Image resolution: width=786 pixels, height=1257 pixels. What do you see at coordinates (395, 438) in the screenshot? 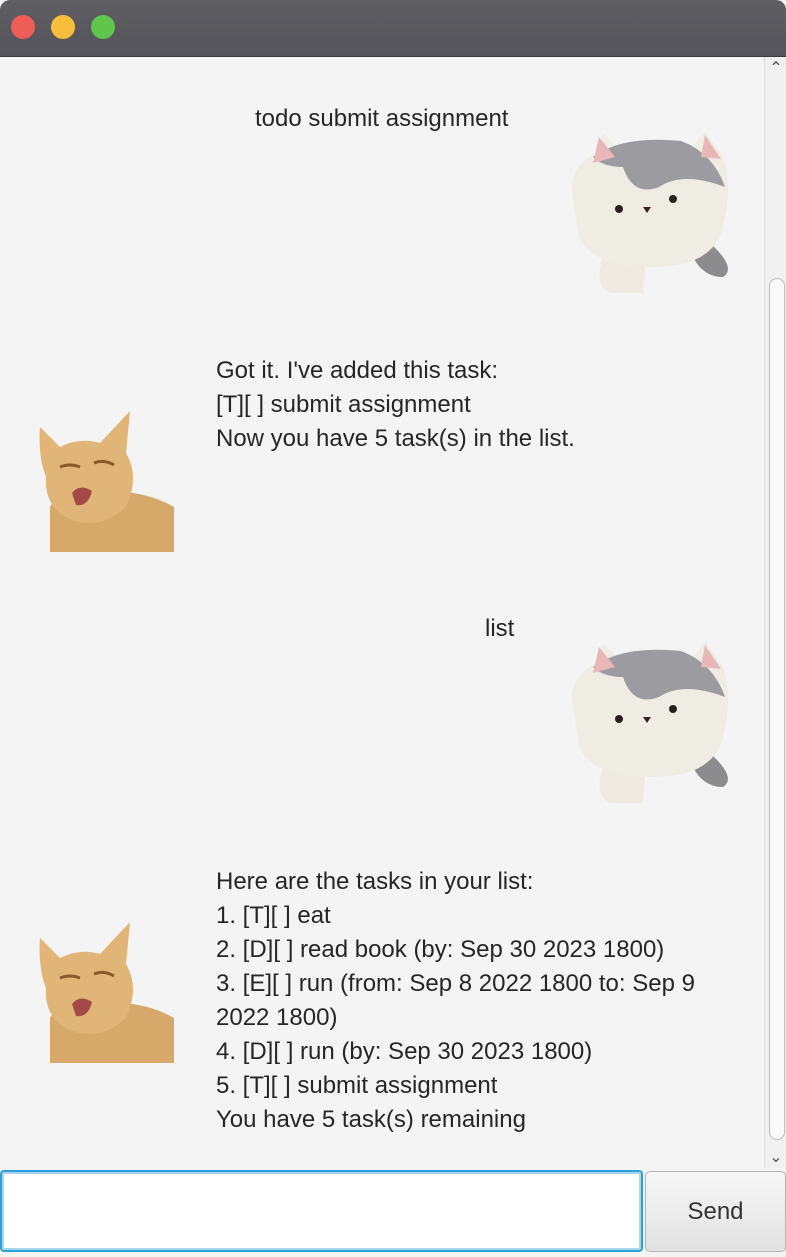
I see `message-line: Now you have 5 task(s) in the list.` at bounding box center [395, 438].